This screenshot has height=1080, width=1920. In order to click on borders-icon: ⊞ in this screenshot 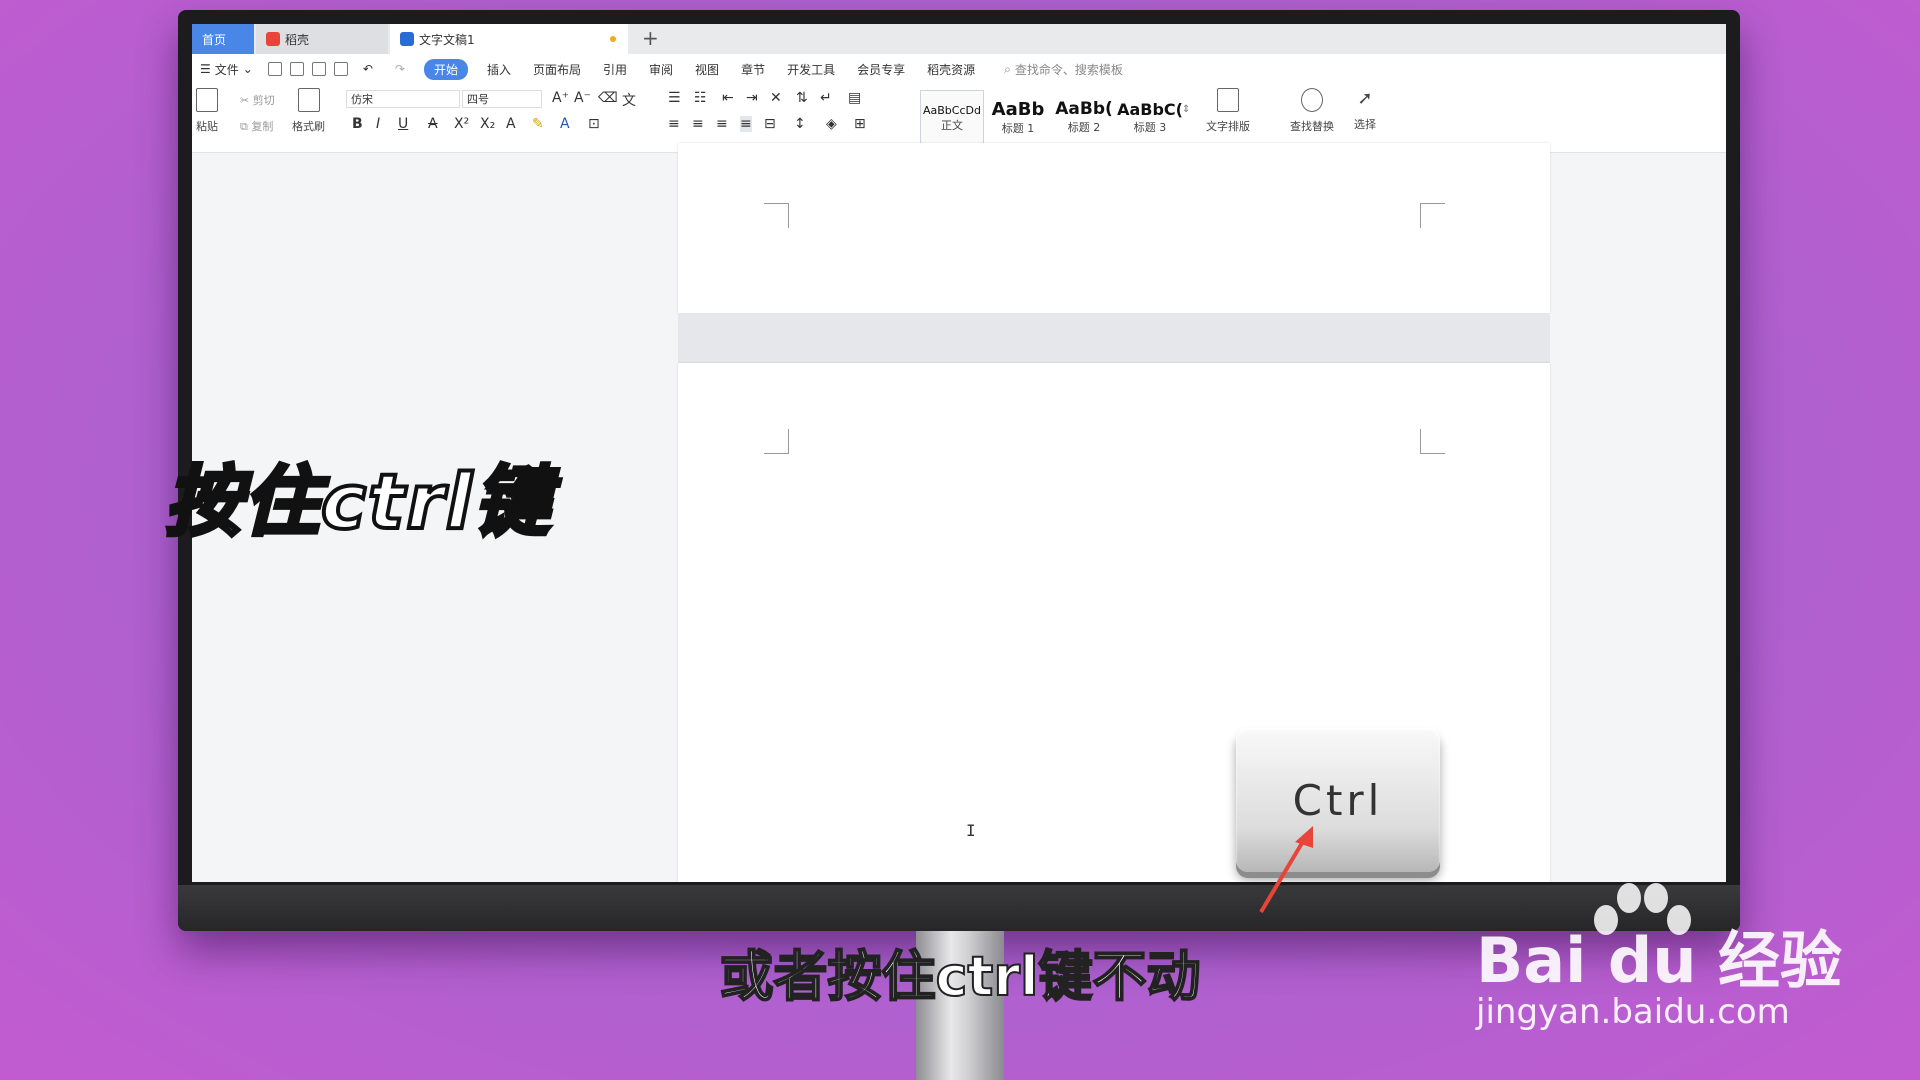, I will do `click(860, 124)`.